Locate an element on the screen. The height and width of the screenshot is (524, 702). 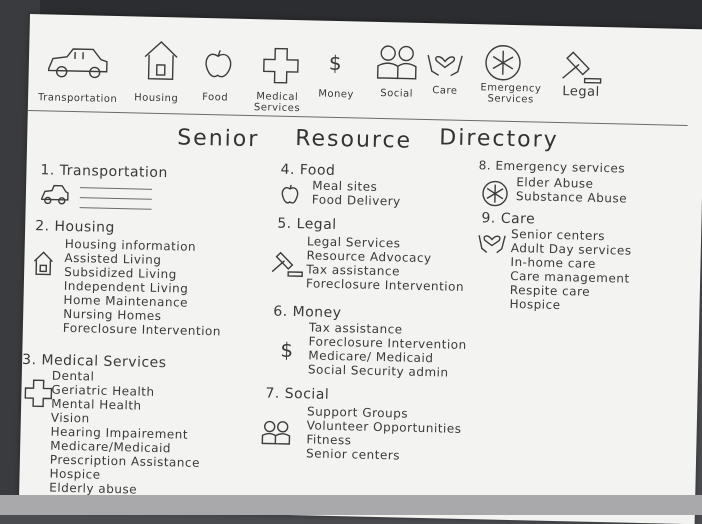
house-icon is located at coordinates (160, 61).